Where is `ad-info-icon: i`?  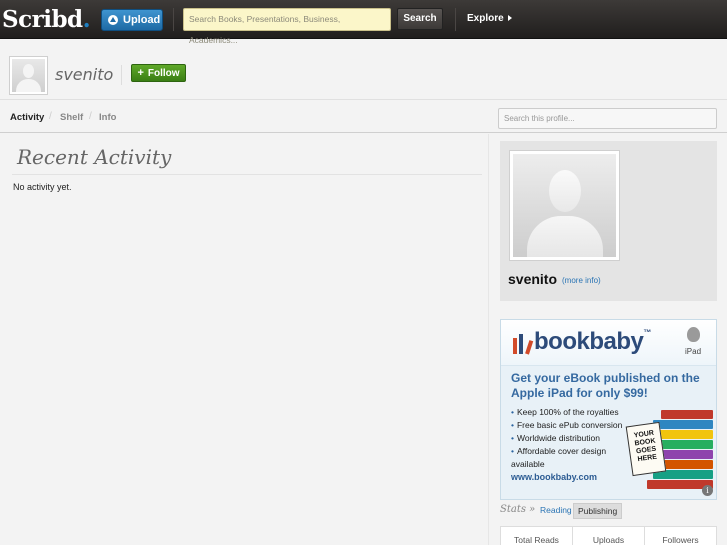 ad-info-icon: i is located at coordinates (707, 490).